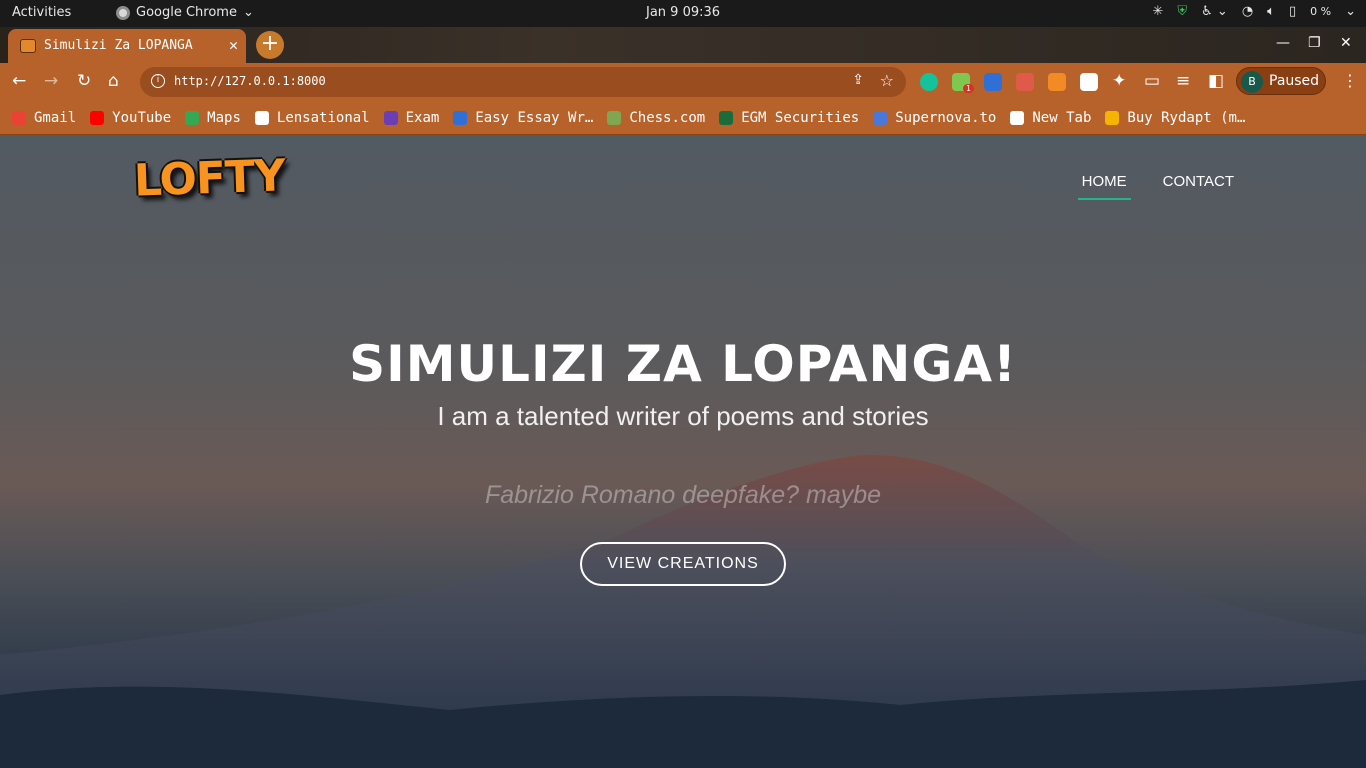 The image size is (1366, 768). What do you see at coordinates (270, 45) in the screenshot?
I see `new-tab-button: +` at bounding box center [270, 45].